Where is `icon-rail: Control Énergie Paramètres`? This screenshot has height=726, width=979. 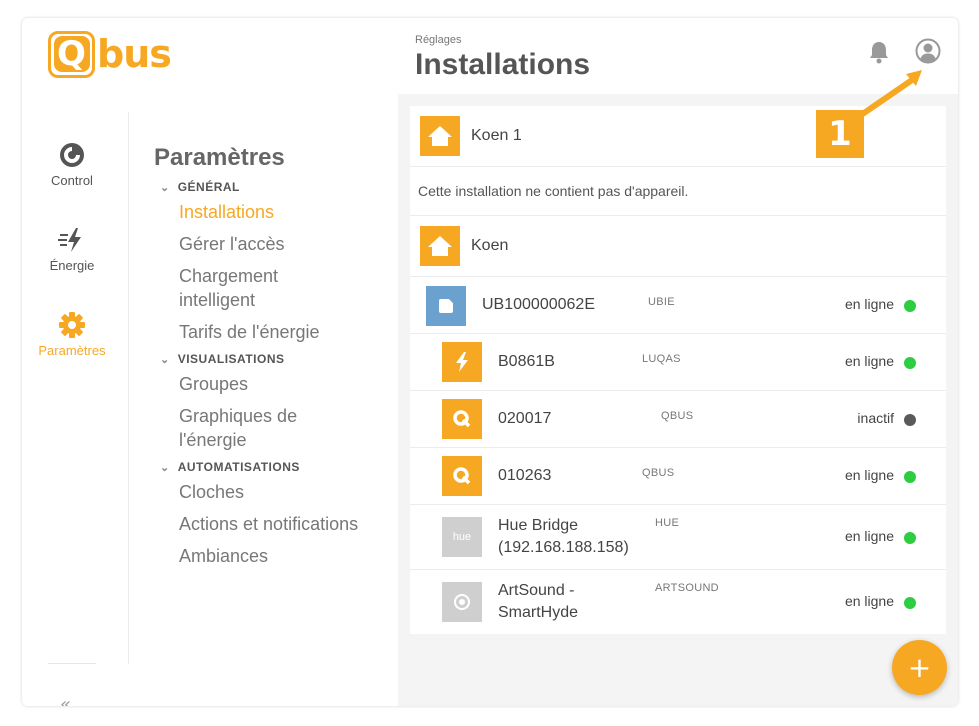
icon-rail: Control Énergie Paramètres is located at coordinates (72, 257).